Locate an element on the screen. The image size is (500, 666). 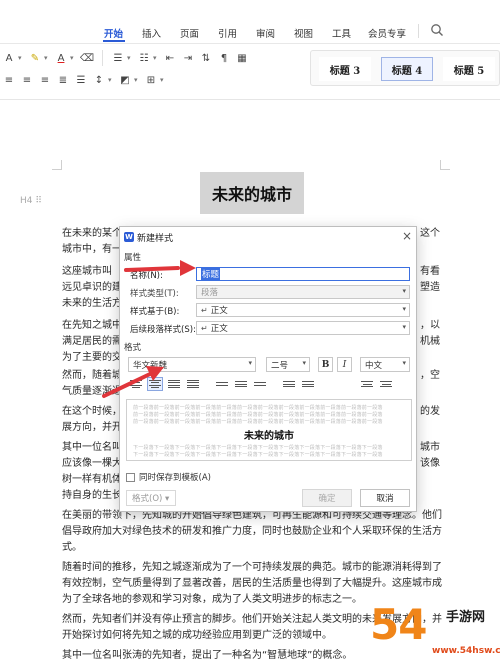
paragraph-fragment: 有看 is located at coordinates (430, 271).